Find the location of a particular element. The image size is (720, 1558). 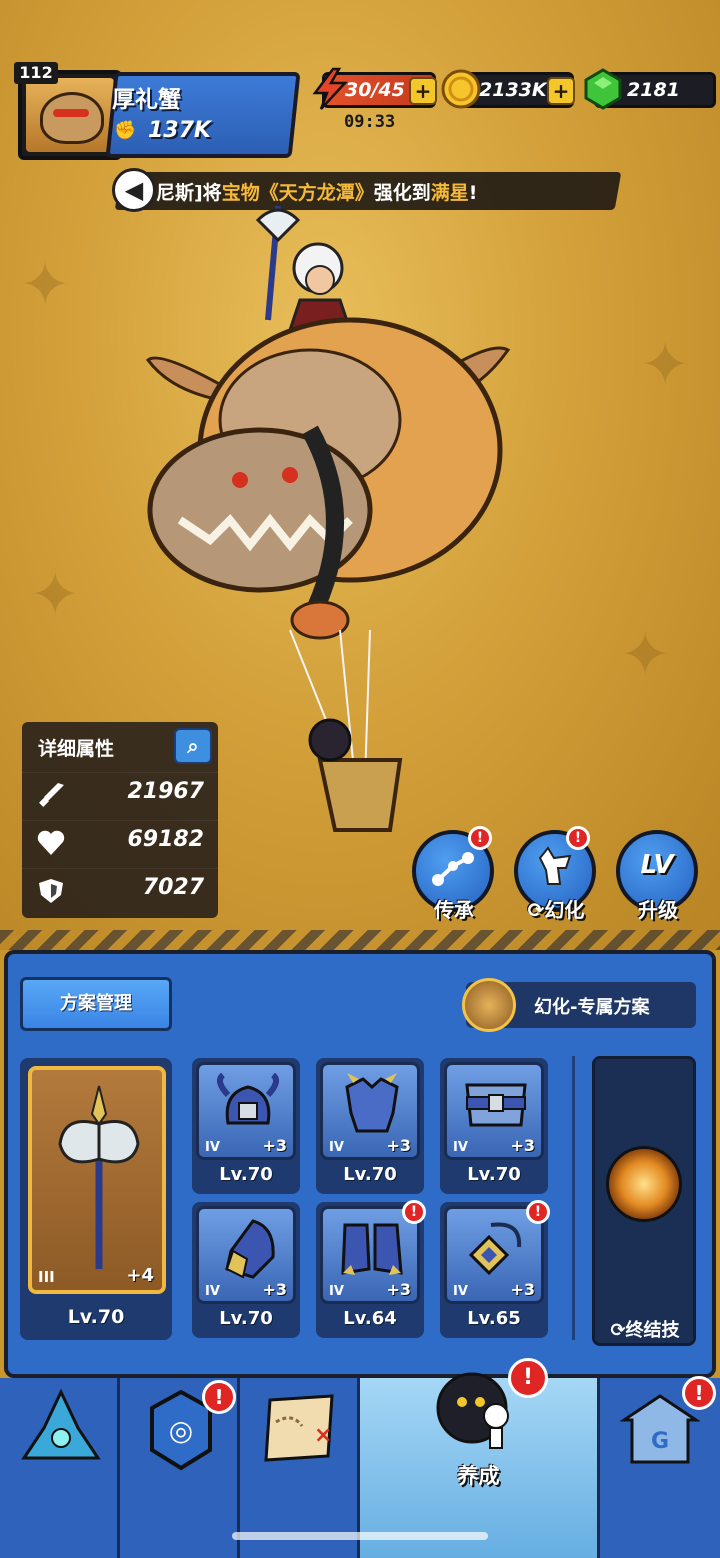

weapon-card: III +4 is located at coordinates (97, 1180).